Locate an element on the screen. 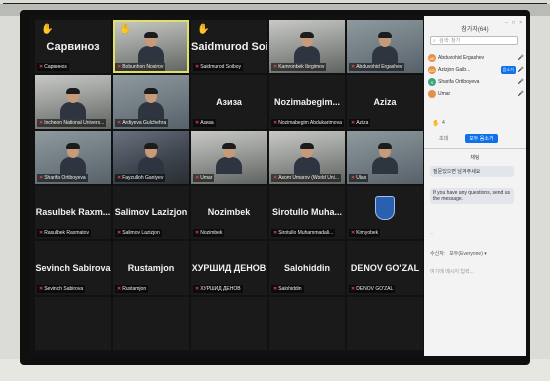  participant-name-label: ✕ Азиза is located at coordinates (204, 122).